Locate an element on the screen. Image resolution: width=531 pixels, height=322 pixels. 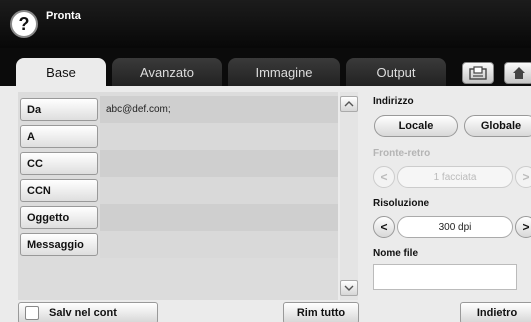
field-row-ccn: CCN is located at coordinates (178, 190).